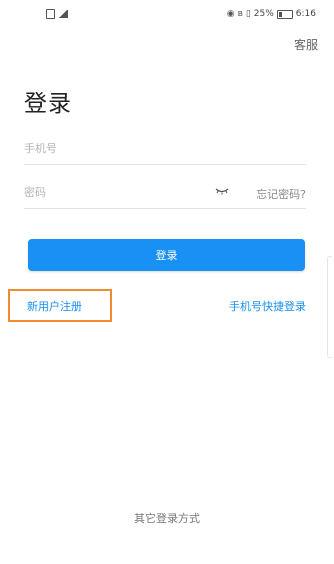 The height and width of the screenshot is (564, 334). What do you see at coordinates (167, 518) in the screenshot?
I see `other-login-methods: 其它登录方式` at bounding box center [167, 518].